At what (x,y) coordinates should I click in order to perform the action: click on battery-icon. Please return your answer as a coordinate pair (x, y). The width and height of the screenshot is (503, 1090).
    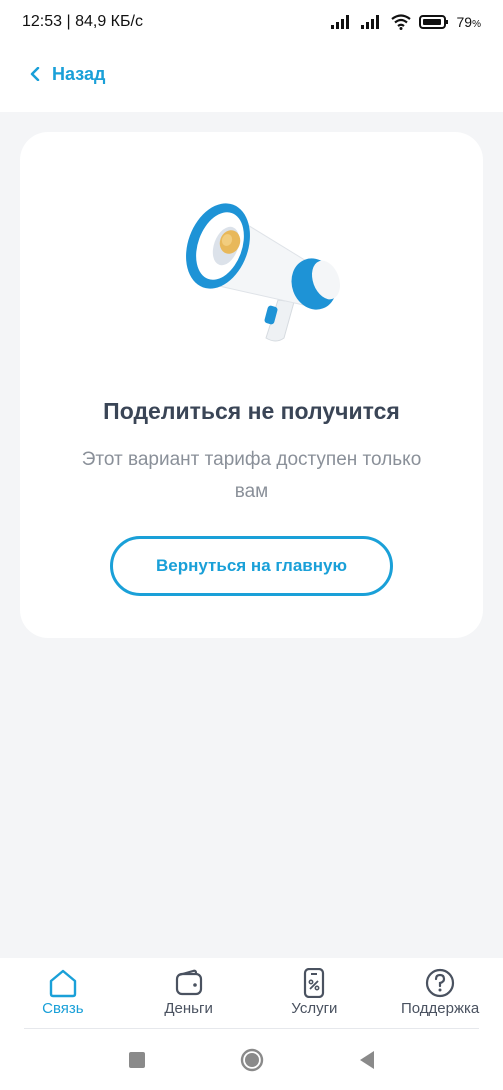
    Looking at the image, I should click on (433, 22).